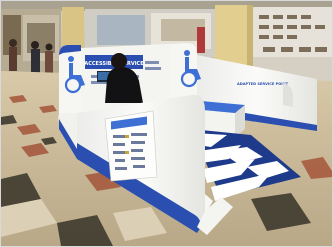  Describe the element at coordinates (263, 84) in the screenshot. I see `side-label: ADAPTED SERVICE POINT` at that location.